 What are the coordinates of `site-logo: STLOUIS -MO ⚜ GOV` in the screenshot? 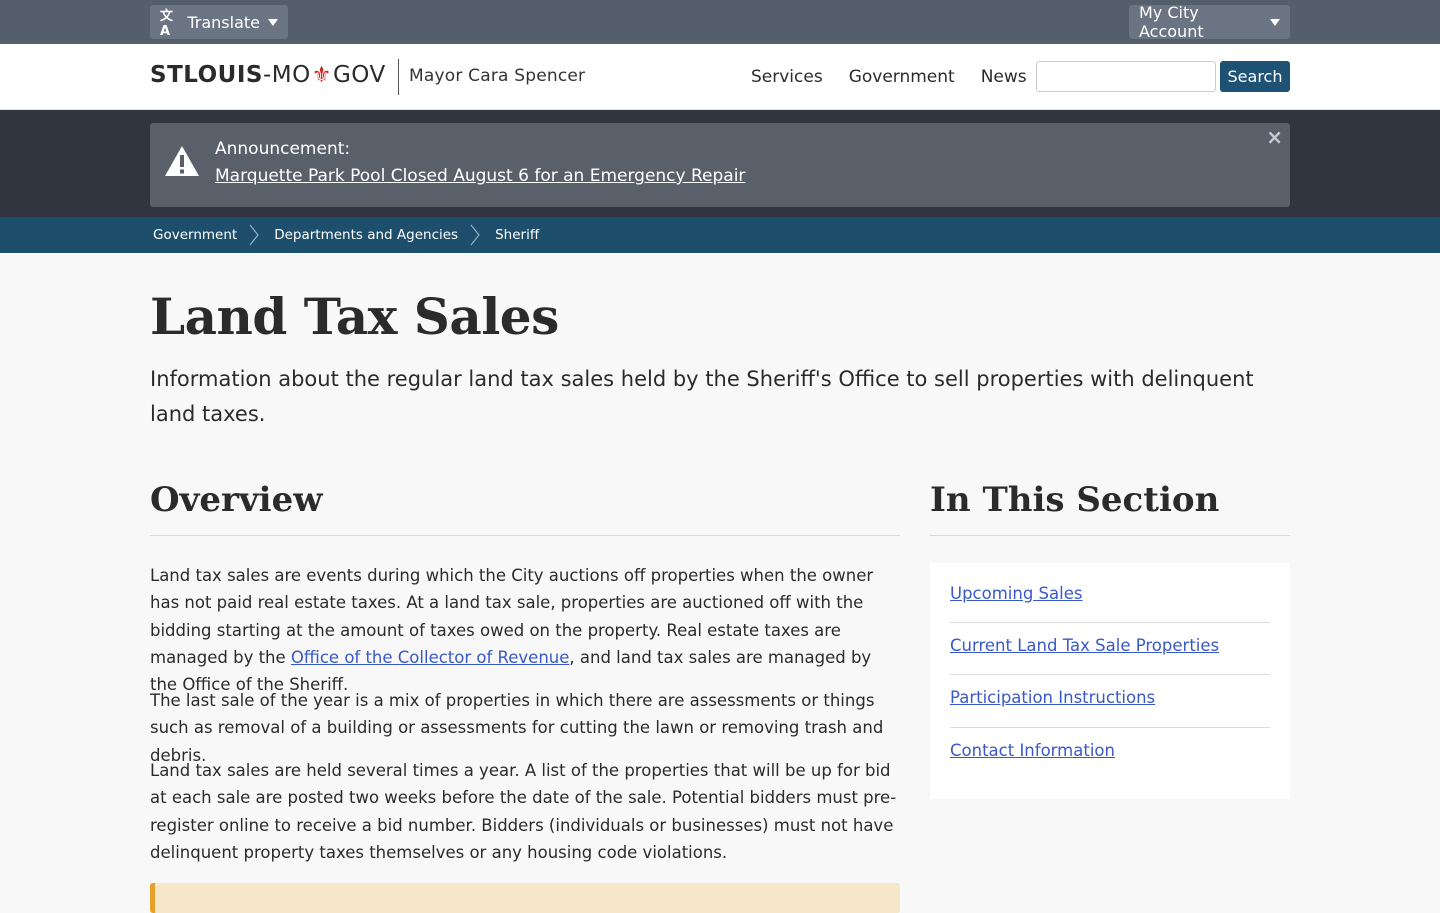 It's located at (268, 75).